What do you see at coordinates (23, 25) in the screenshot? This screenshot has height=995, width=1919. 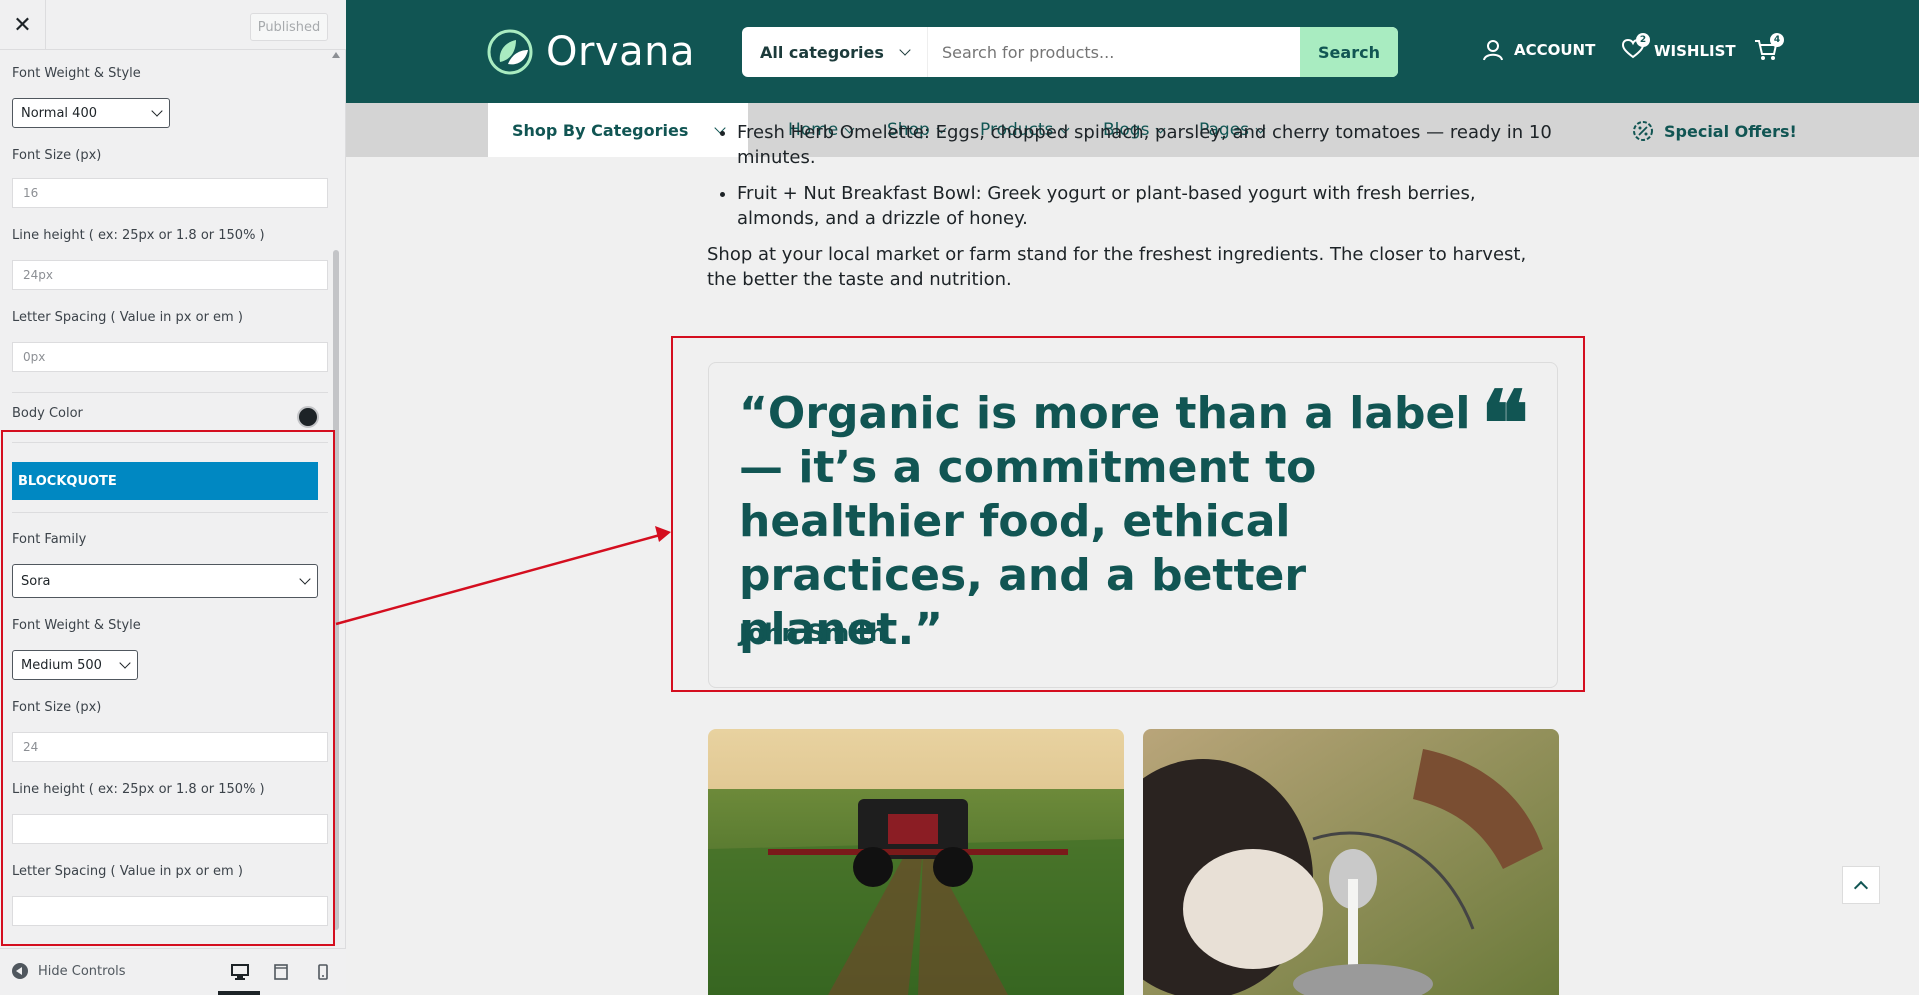 I see `close-customizer-button: ✕` at bounding box center [23, 25].